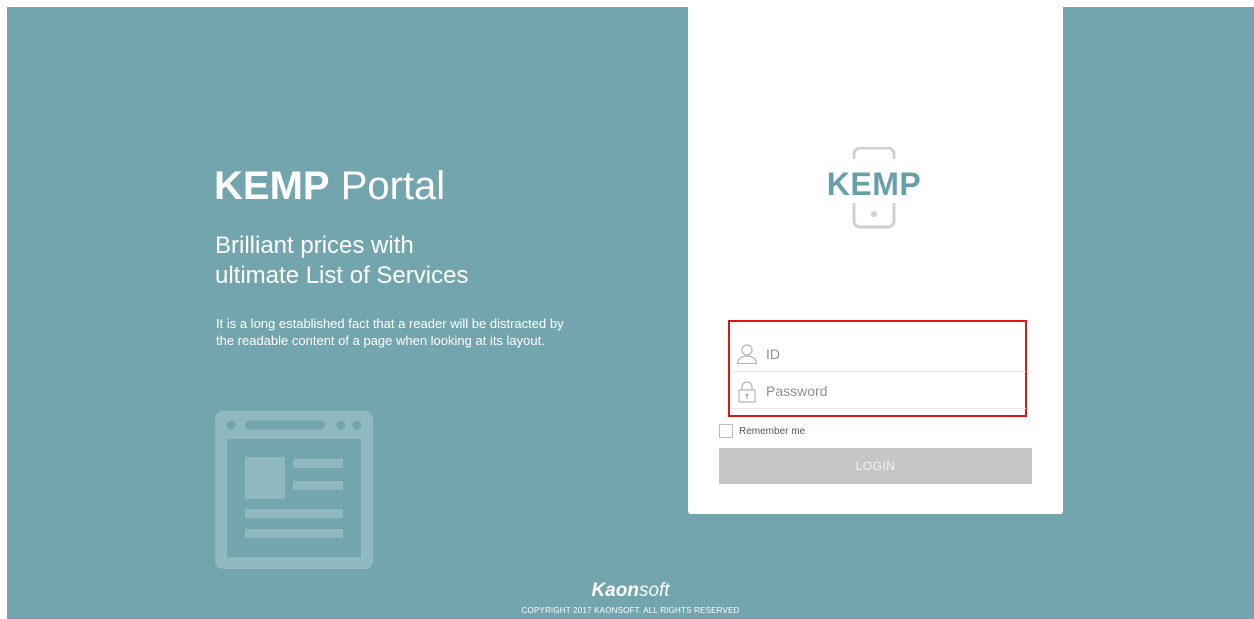 The image size is (1254, 619). I want to click on password-field, so click(879, 391).